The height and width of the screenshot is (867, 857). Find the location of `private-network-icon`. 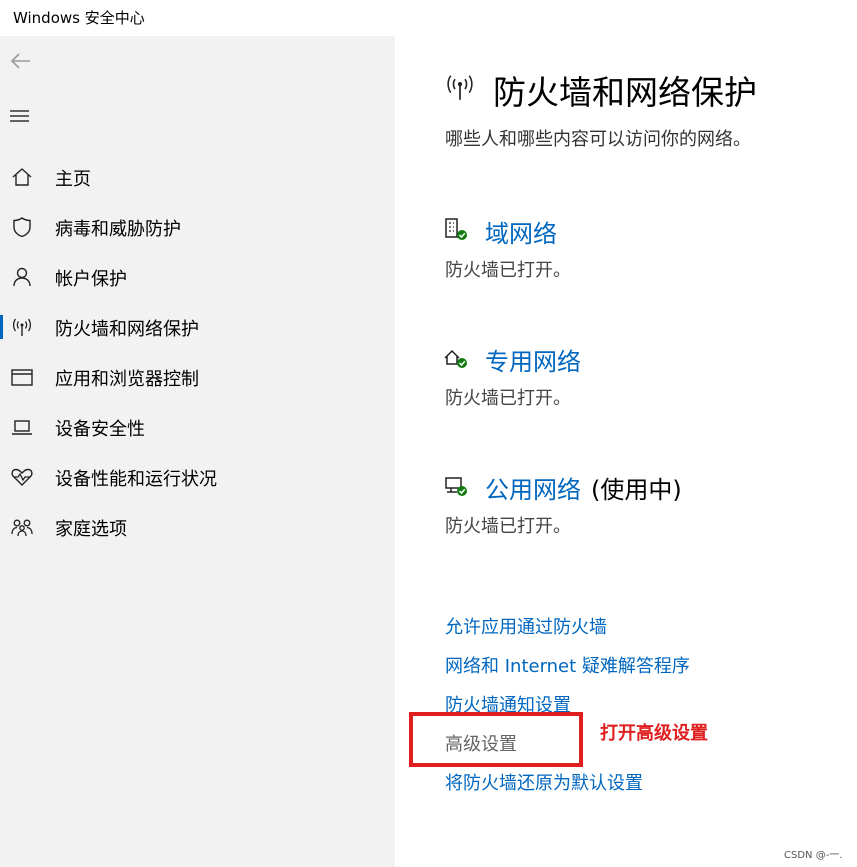

private-network-icon is located at coordinates (457, 358).